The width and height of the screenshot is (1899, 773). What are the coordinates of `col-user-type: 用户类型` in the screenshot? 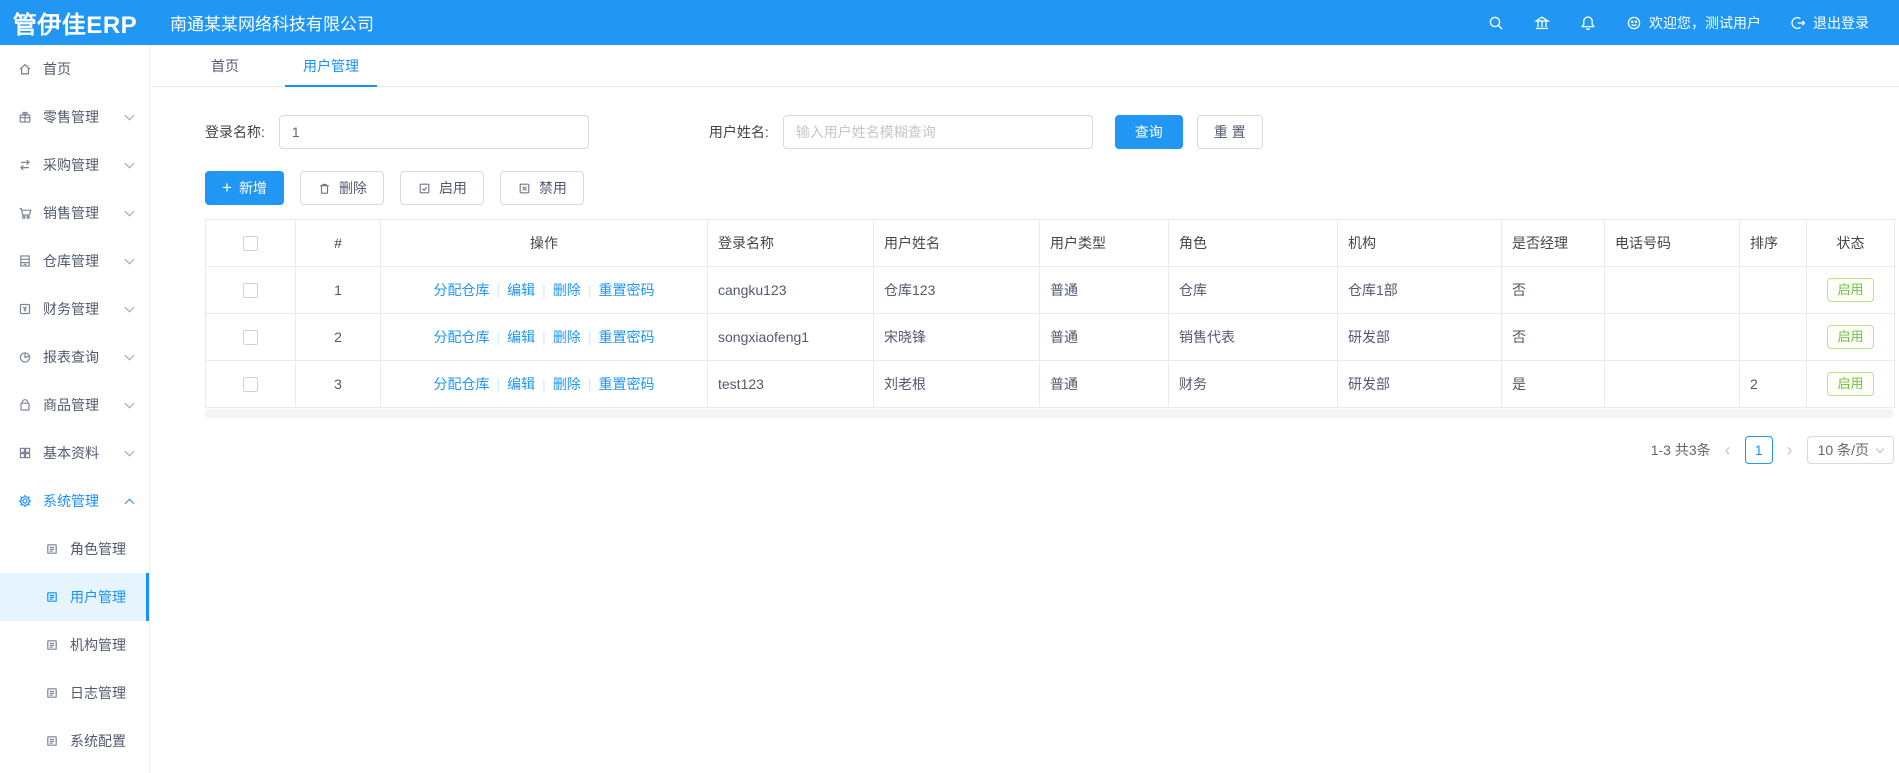 It's located at (1104, 243).